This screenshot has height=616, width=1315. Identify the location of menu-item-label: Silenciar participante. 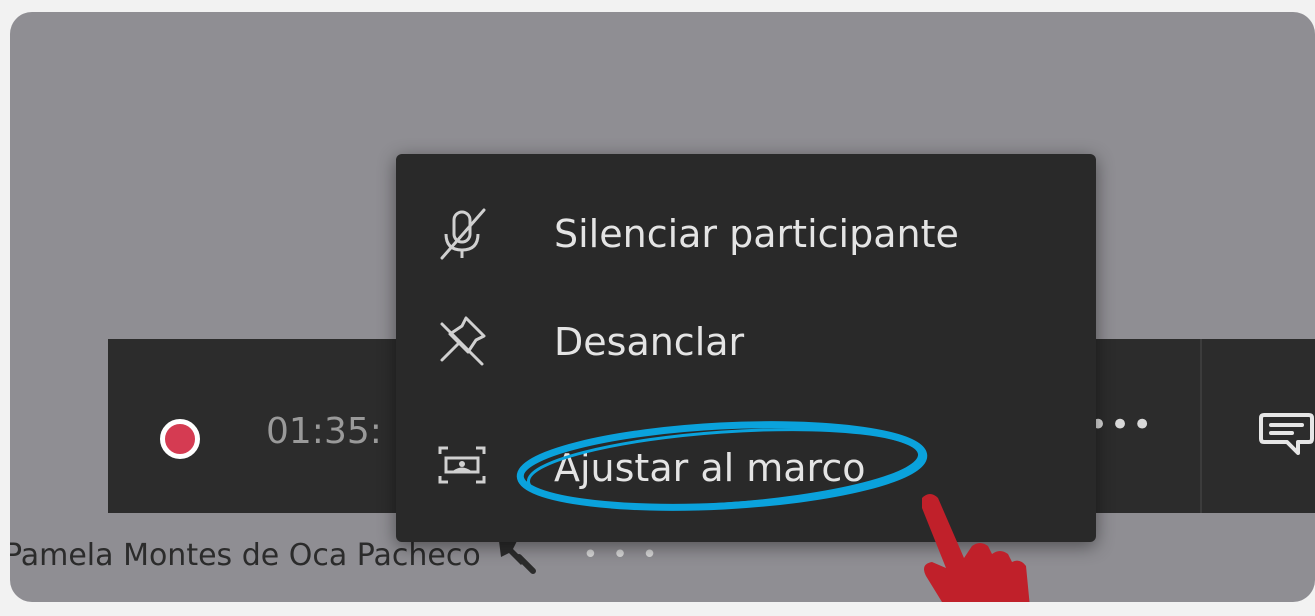
(756, 234).